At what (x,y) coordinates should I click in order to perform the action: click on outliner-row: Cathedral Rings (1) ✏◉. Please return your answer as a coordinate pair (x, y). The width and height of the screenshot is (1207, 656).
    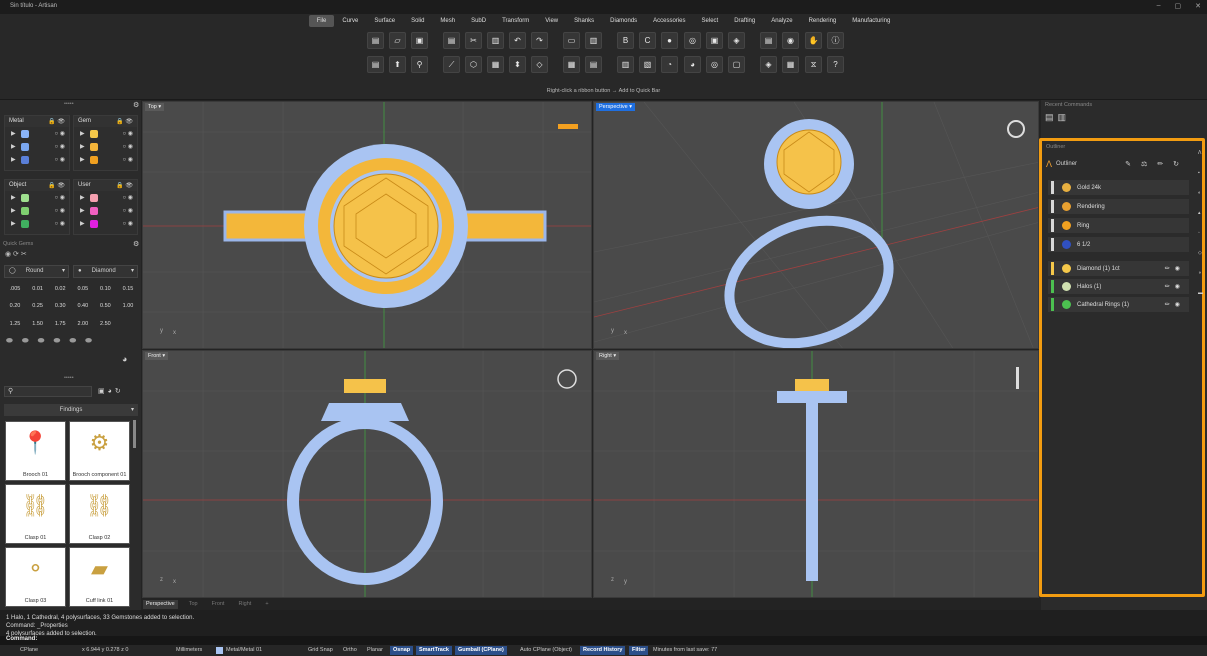
    Looking at the image, I should click on (1118, 304).